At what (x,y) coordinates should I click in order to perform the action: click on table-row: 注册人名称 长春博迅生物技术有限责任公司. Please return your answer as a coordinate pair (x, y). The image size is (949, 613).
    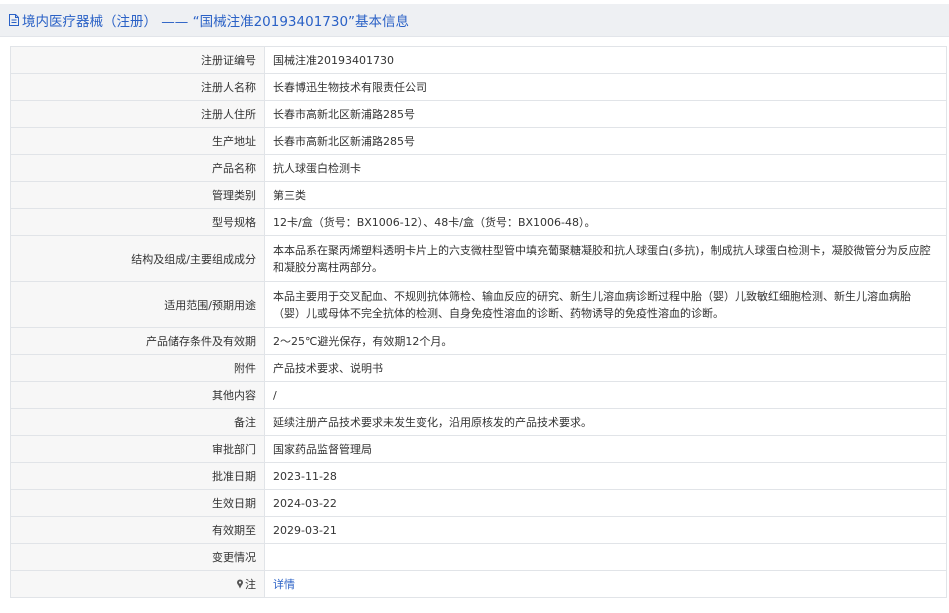
    Looking at the image, I should click on (478, 87).